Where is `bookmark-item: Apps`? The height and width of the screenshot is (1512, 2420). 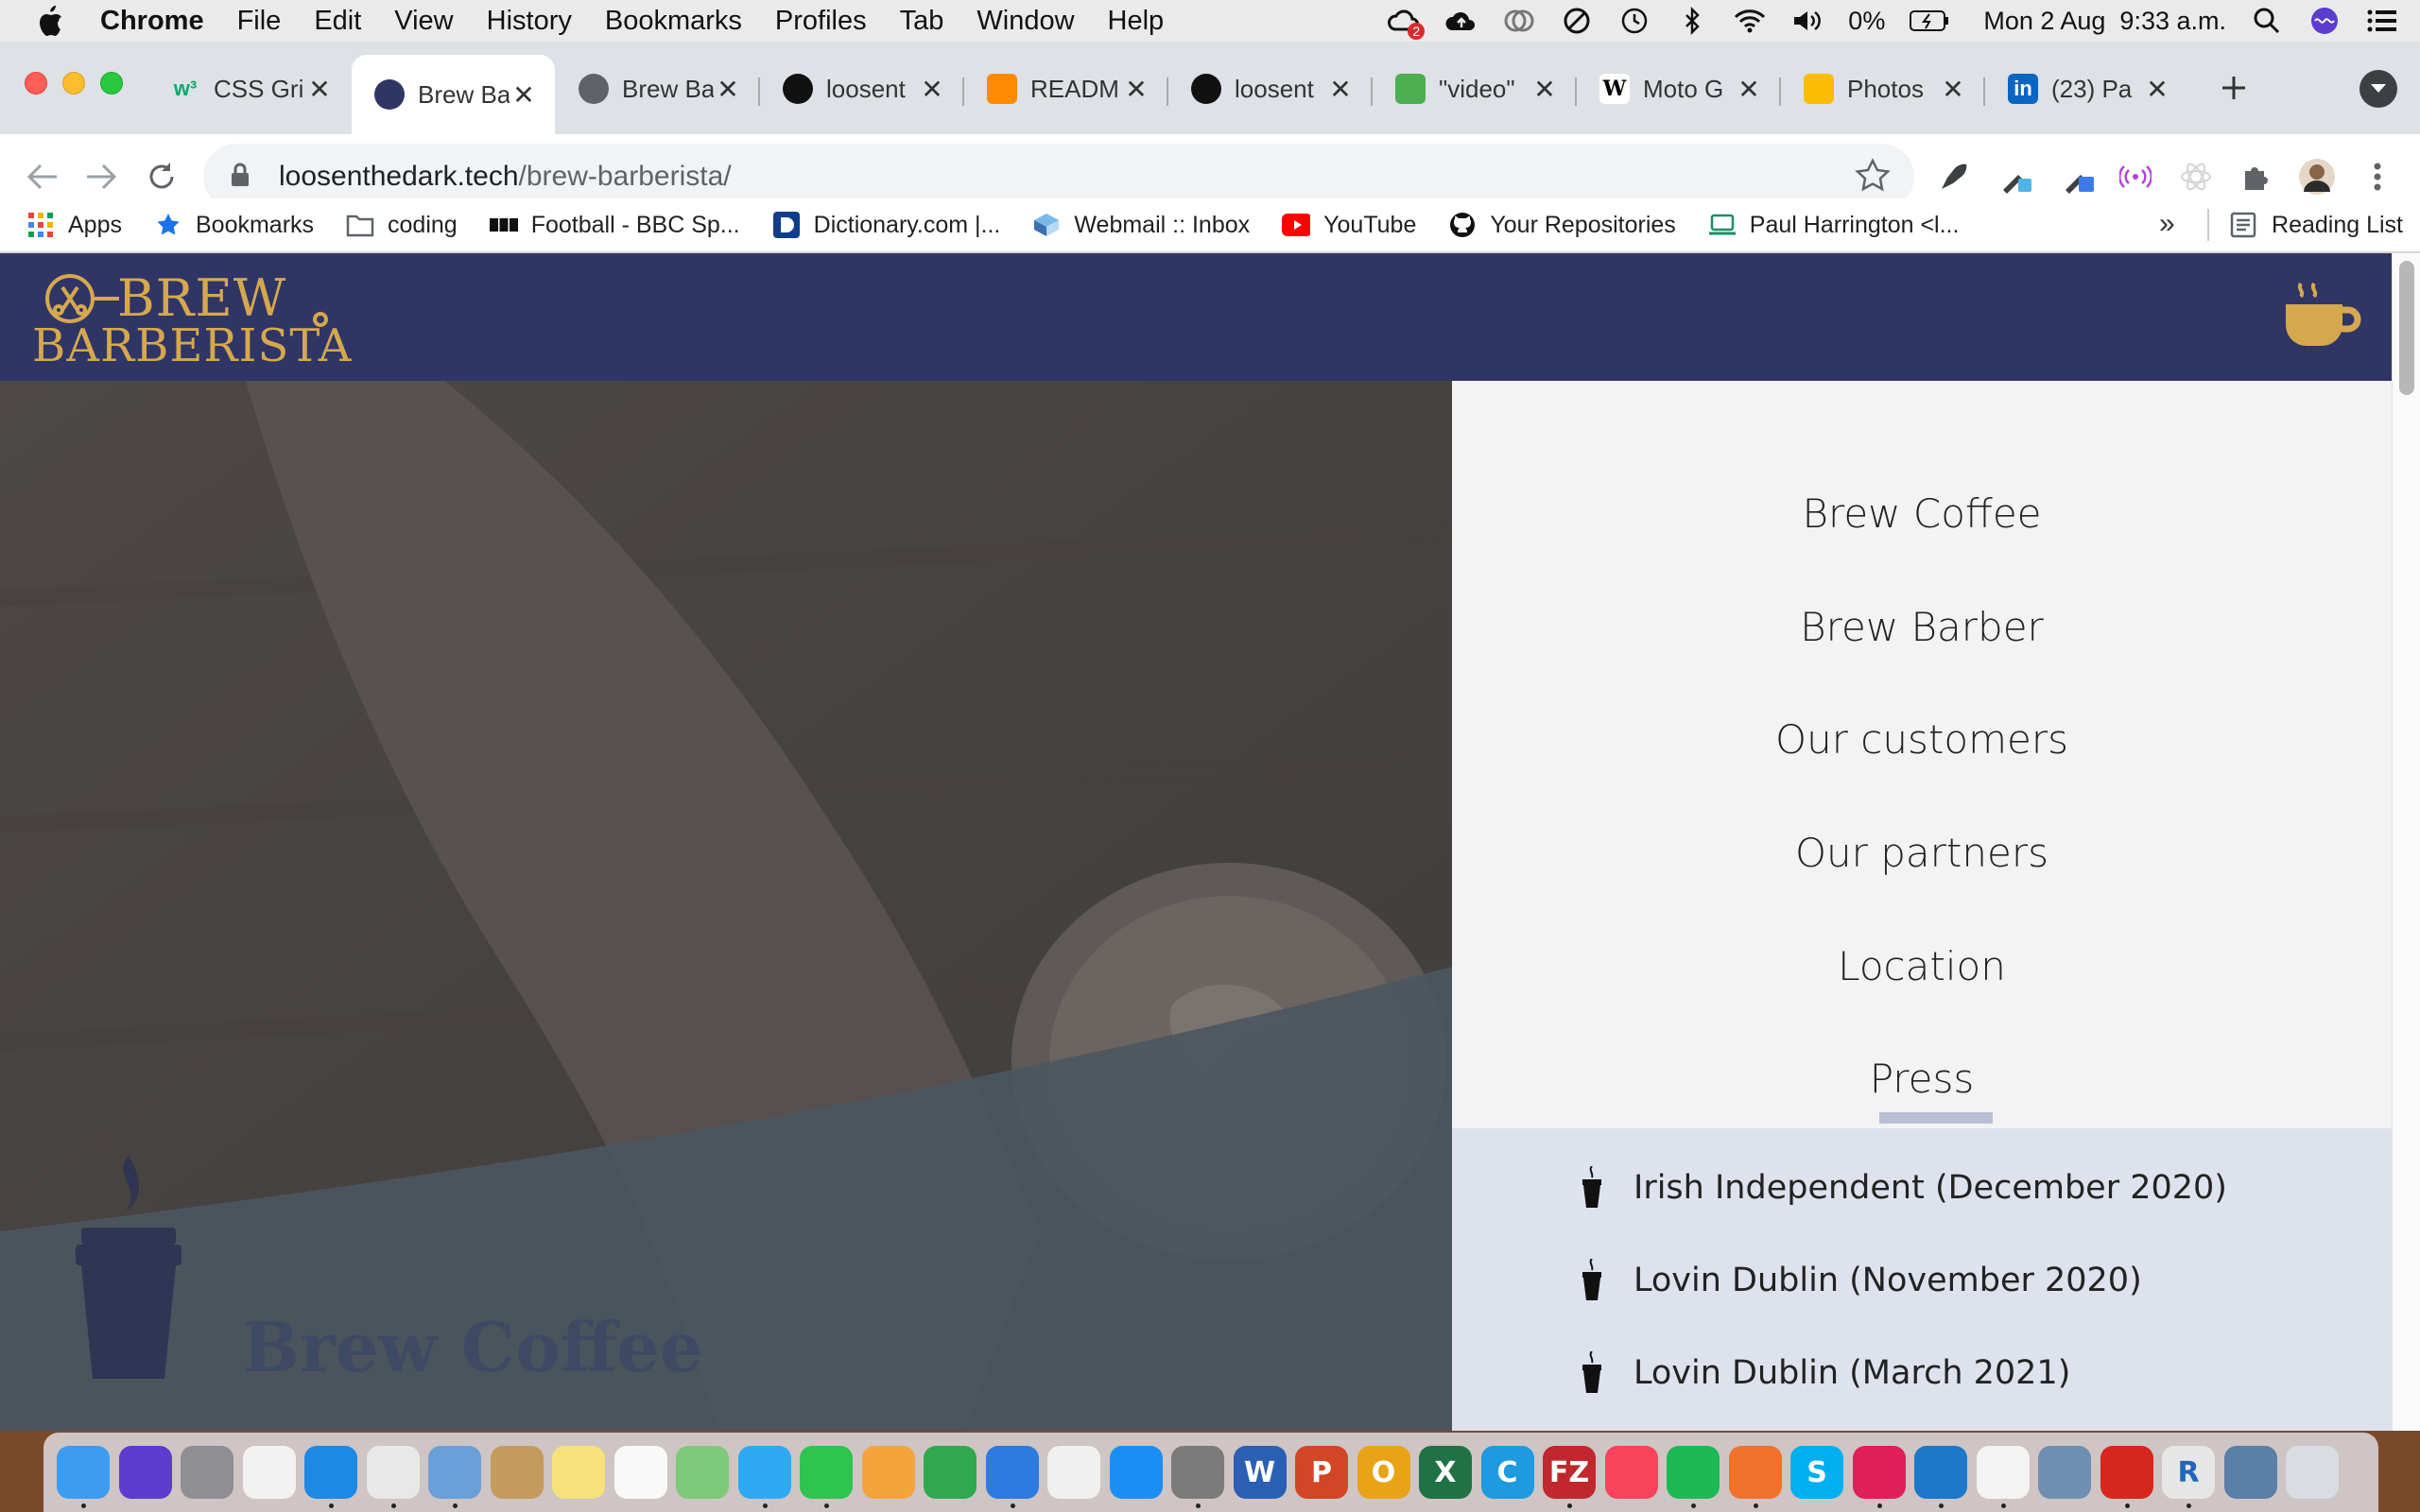
bookmark-item: Apps is located at coordinates (74, 225).